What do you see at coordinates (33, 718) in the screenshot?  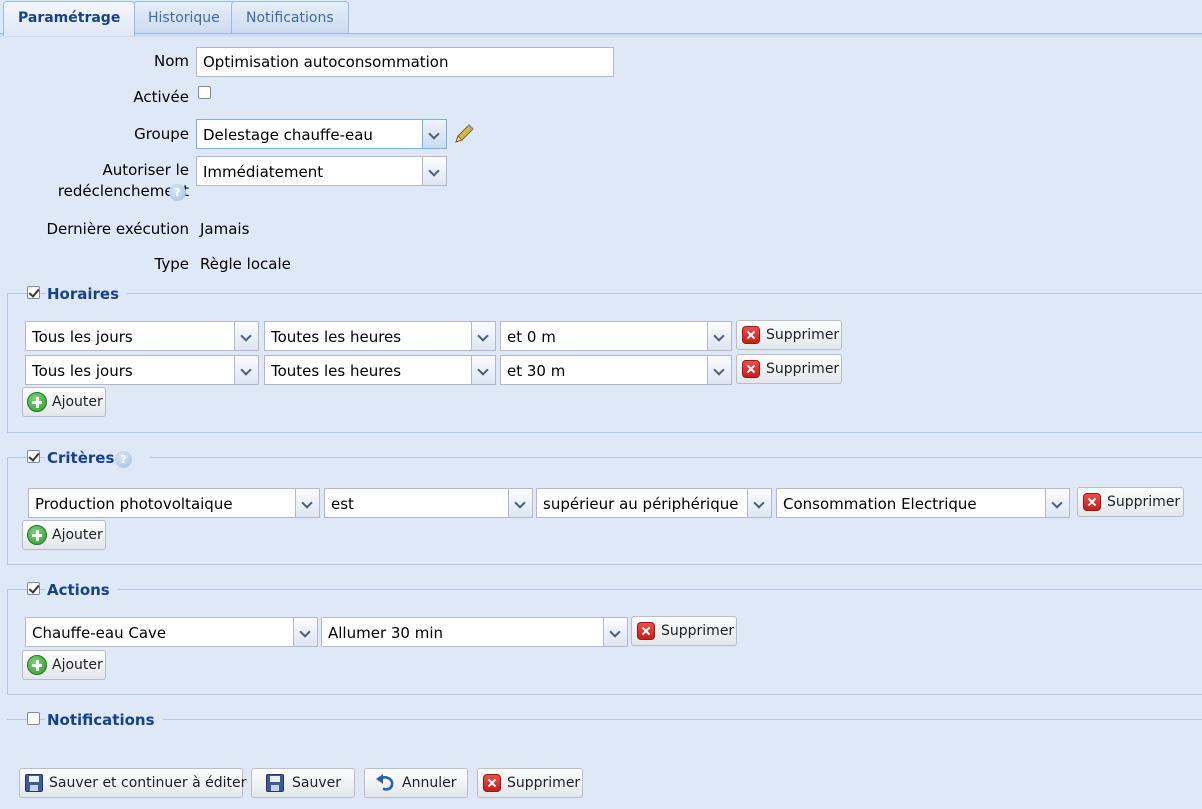 I see `notifications-checkbox` at bounding box center [33, 718].